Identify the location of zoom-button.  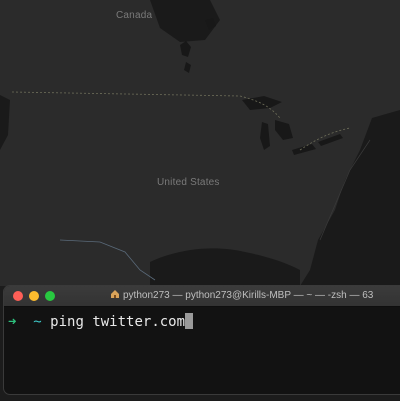
(50, 296).